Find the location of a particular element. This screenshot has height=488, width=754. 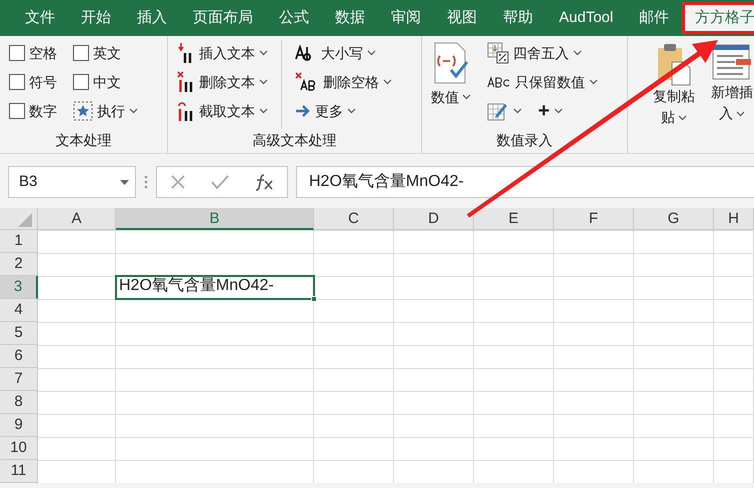

extract-text-icon is located at coordinates (186, 111).